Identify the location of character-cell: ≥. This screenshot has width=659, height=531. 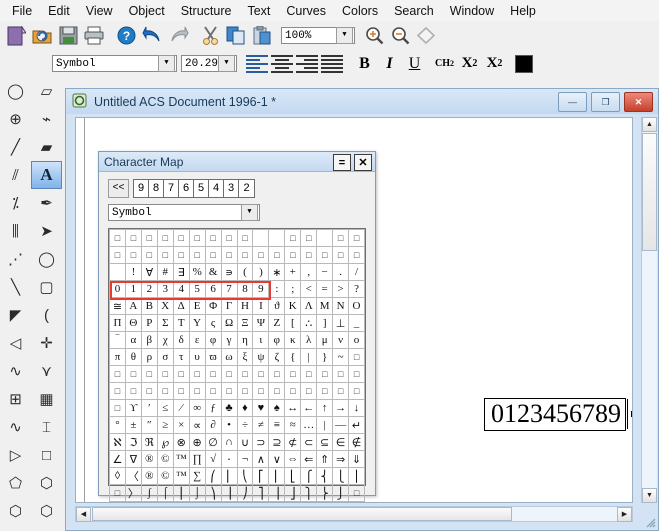
(165, 425).